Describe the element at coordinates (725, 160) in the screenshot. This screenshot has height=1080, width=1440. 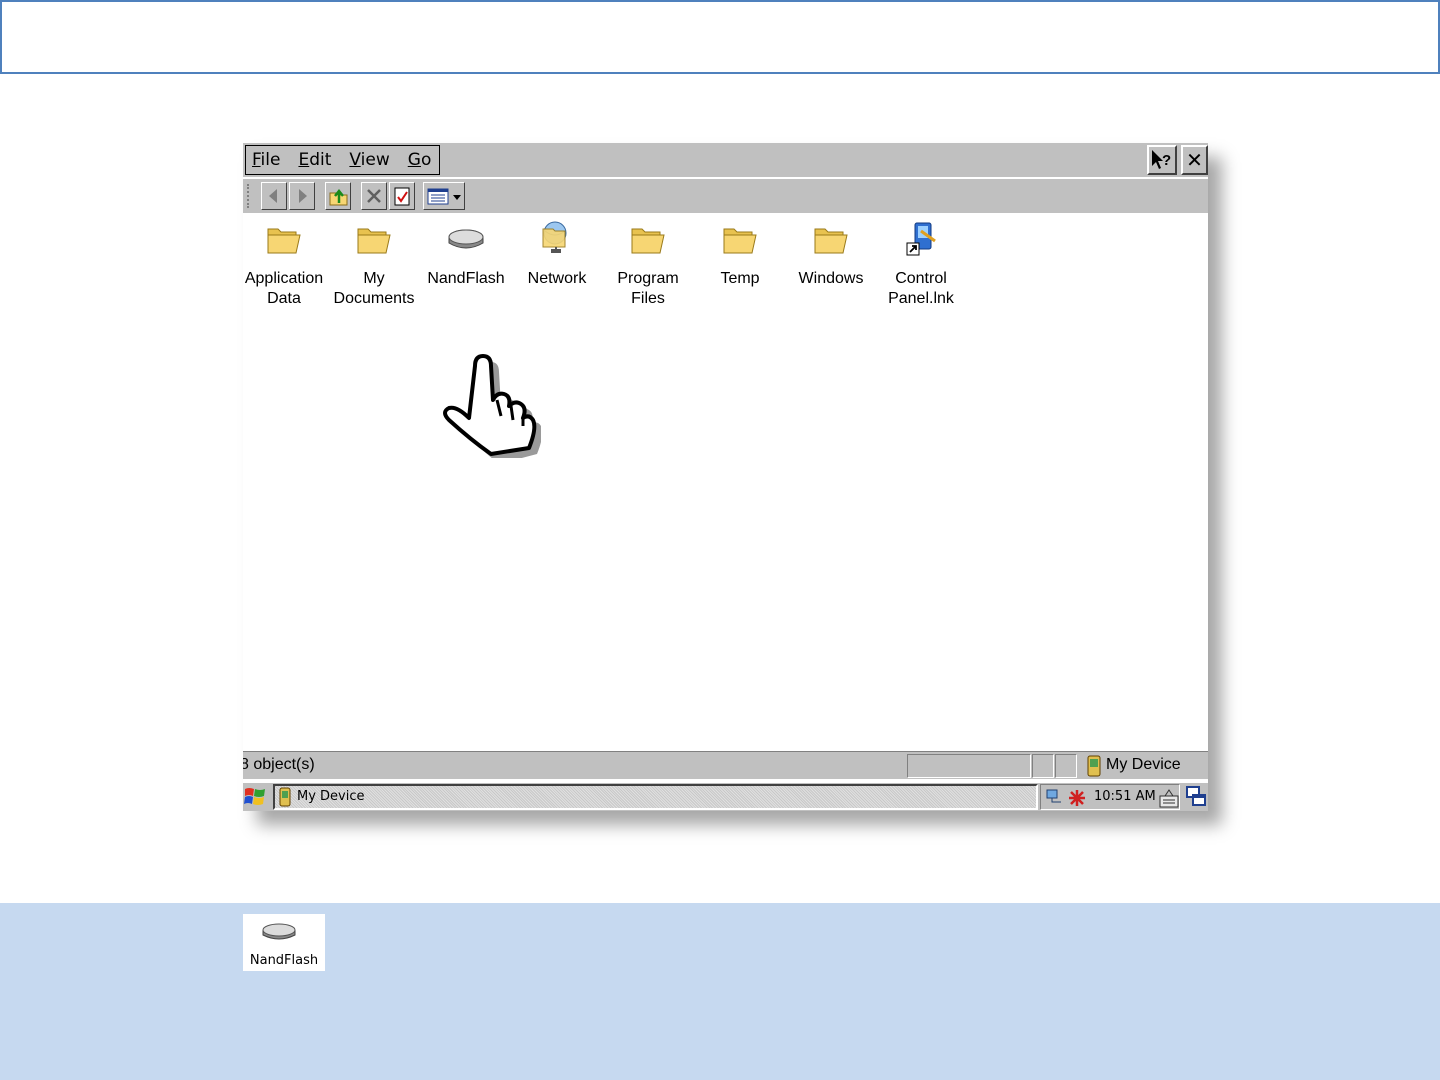
I see `menu-bar: File Edit View Go ? ✕` at that location.